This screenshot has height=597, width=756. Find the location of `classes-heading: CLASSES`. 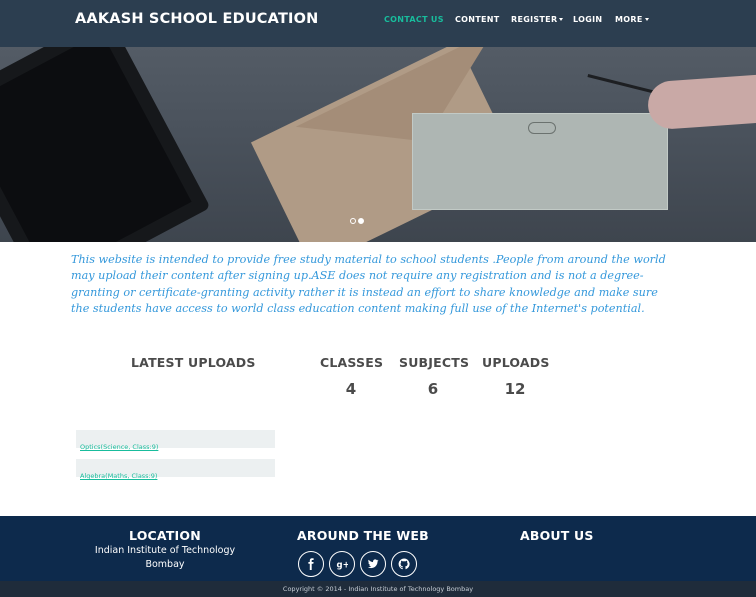

classes-heading: CLASSES is located at coordinates (352, 362).